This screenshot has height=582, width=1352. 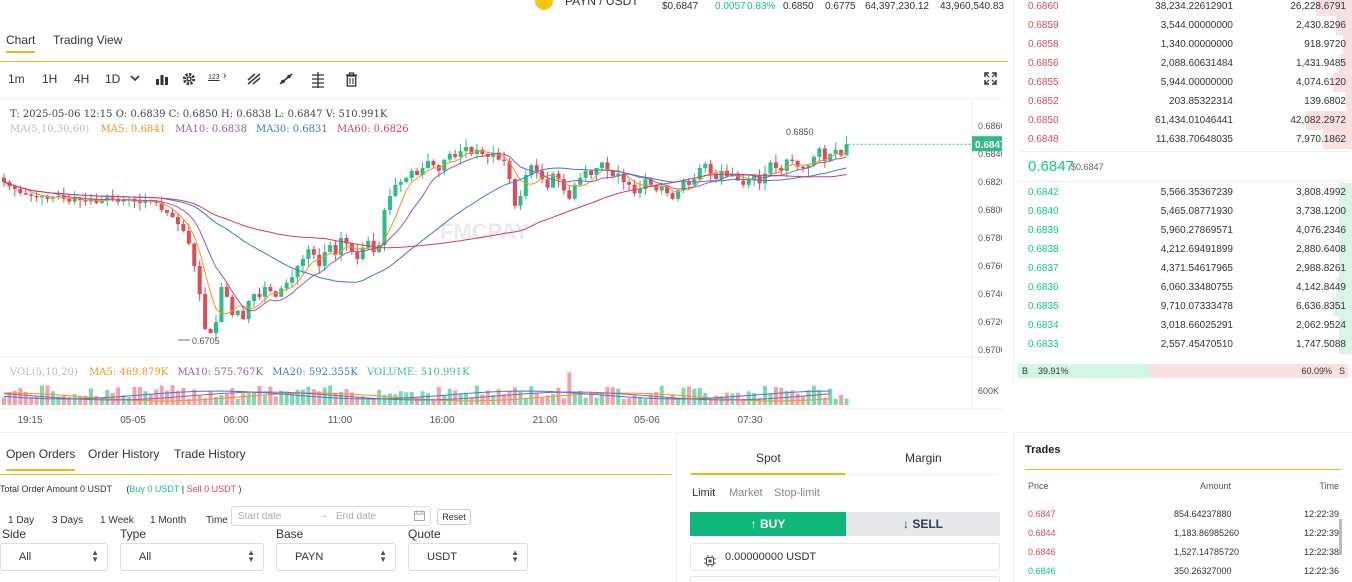 What do you see at coordinates (1183, 325) in the screenshot?
I see `bid-row: 0.6834 3,018.66025291 2,062.9524` at bounding box center [1183, 325].